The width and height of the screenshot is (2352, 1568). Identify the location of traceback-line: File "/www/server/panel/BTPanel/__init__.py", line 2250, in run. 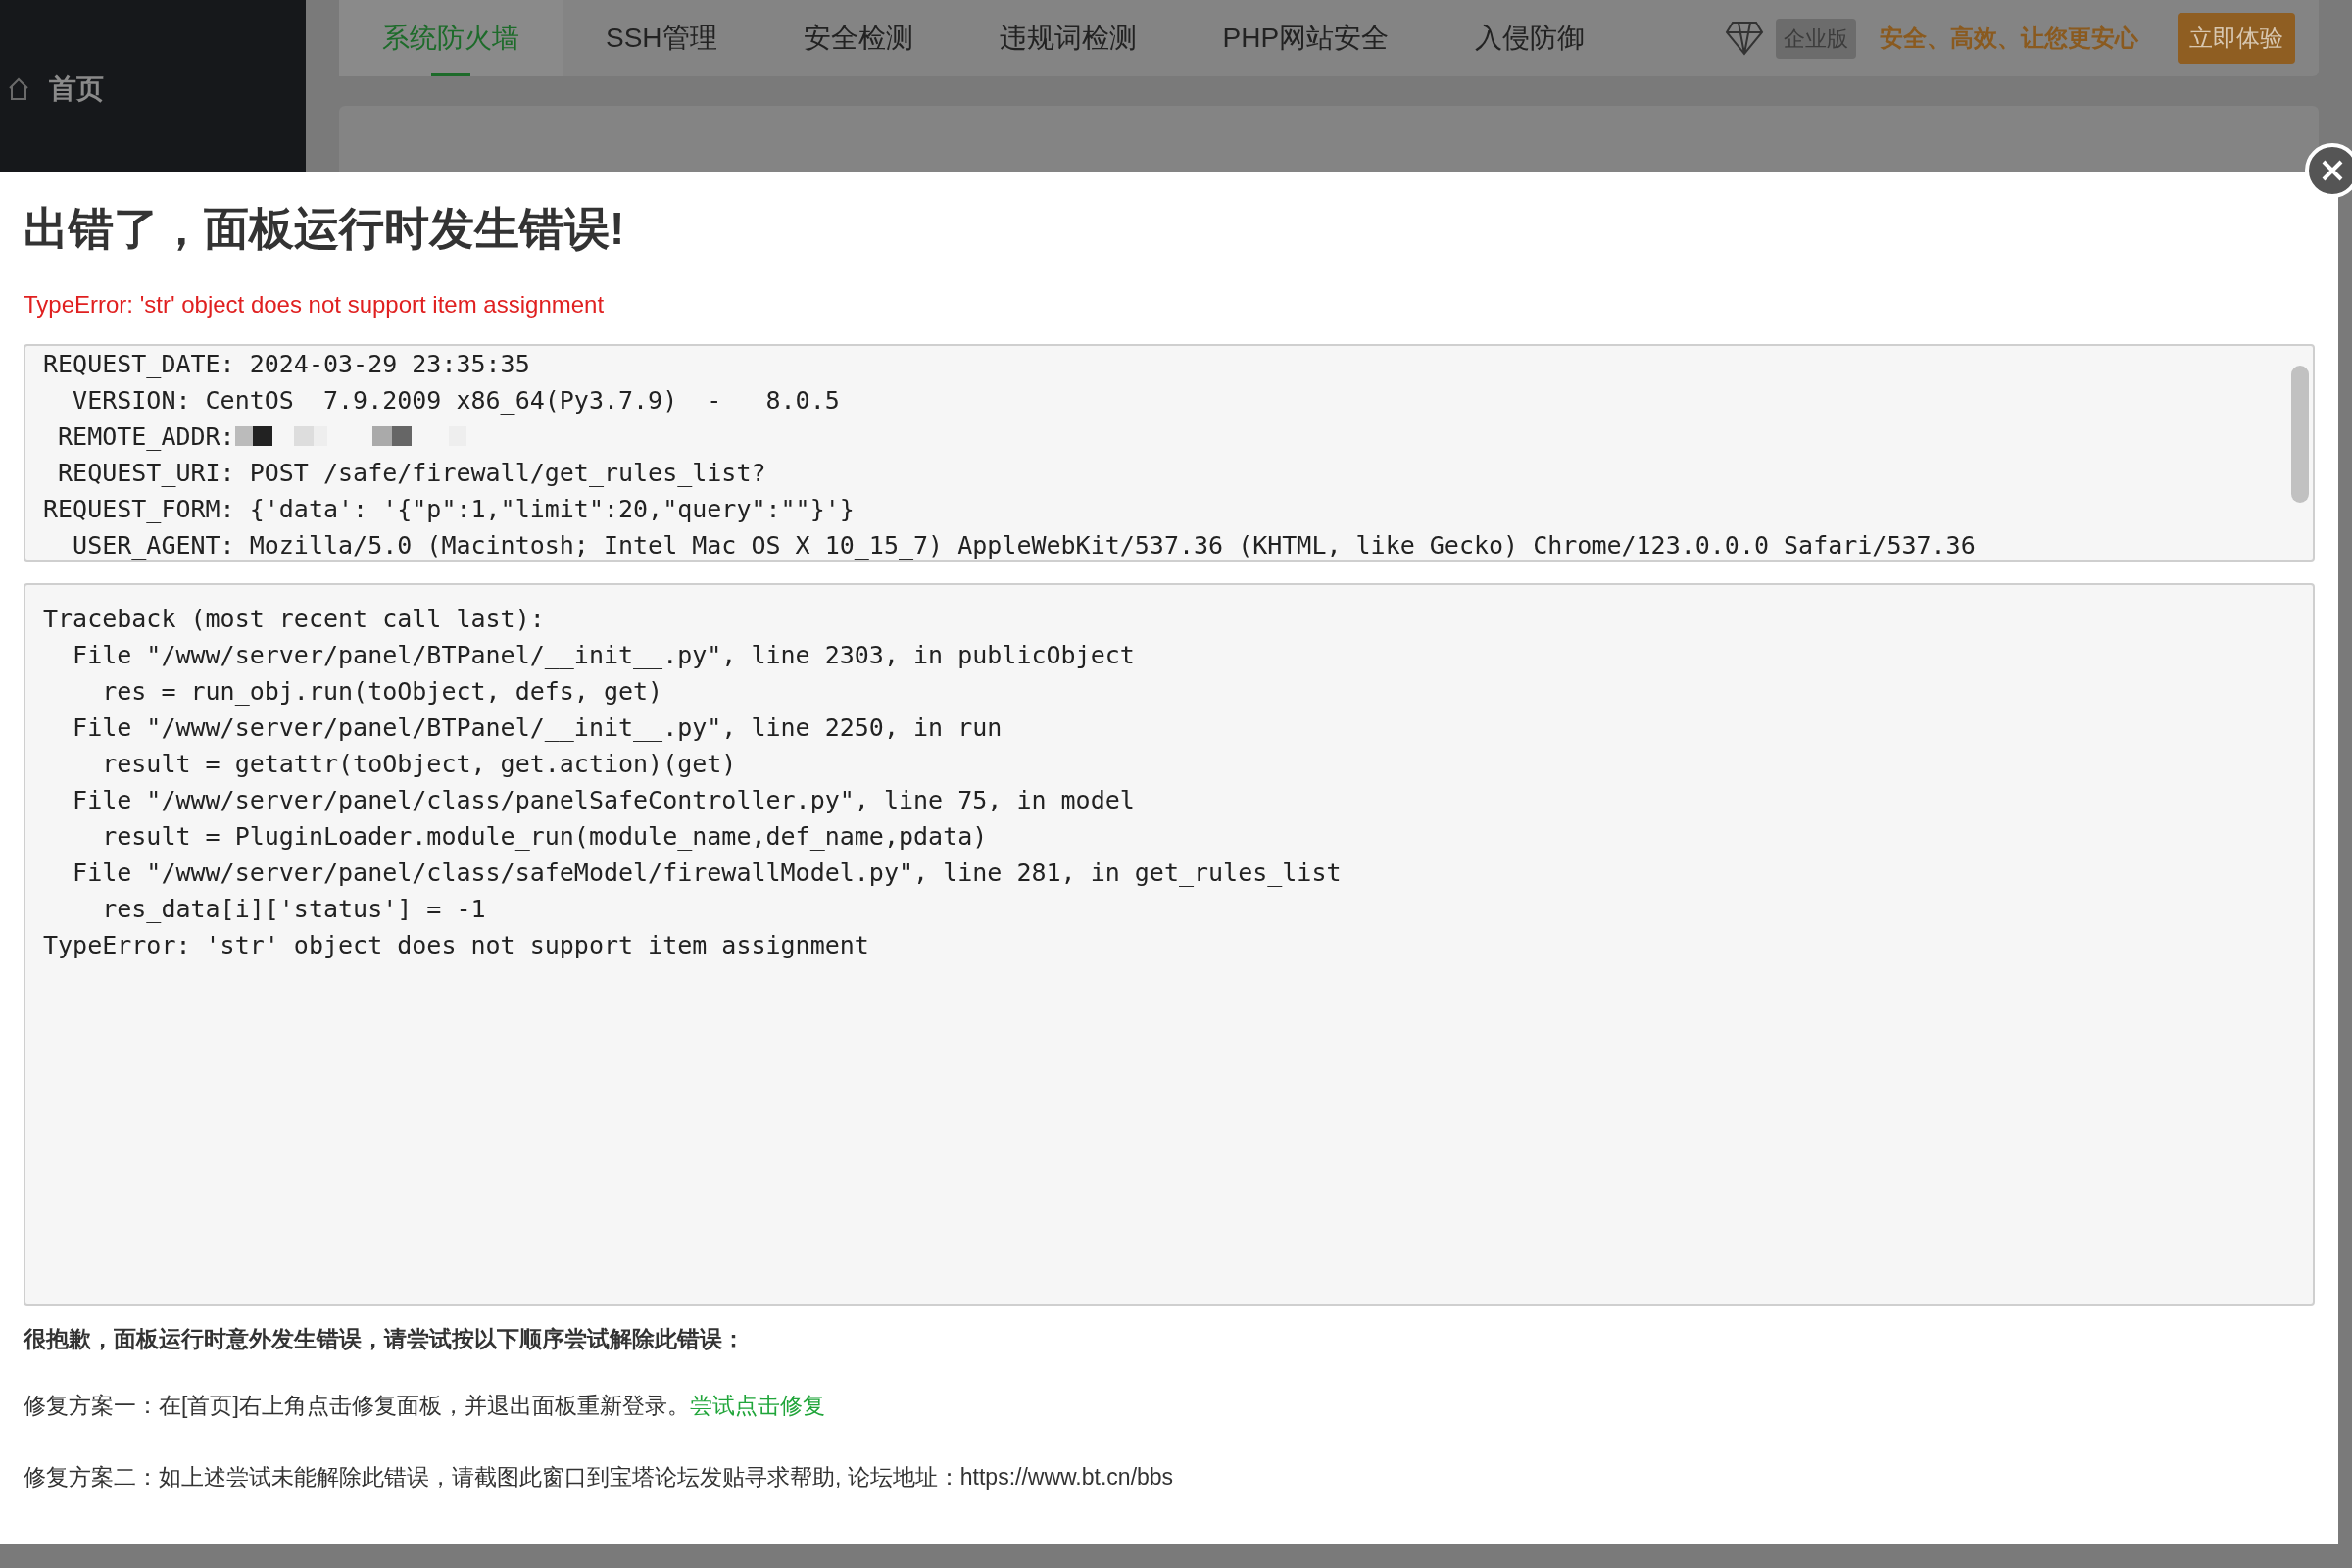
(538, 727).